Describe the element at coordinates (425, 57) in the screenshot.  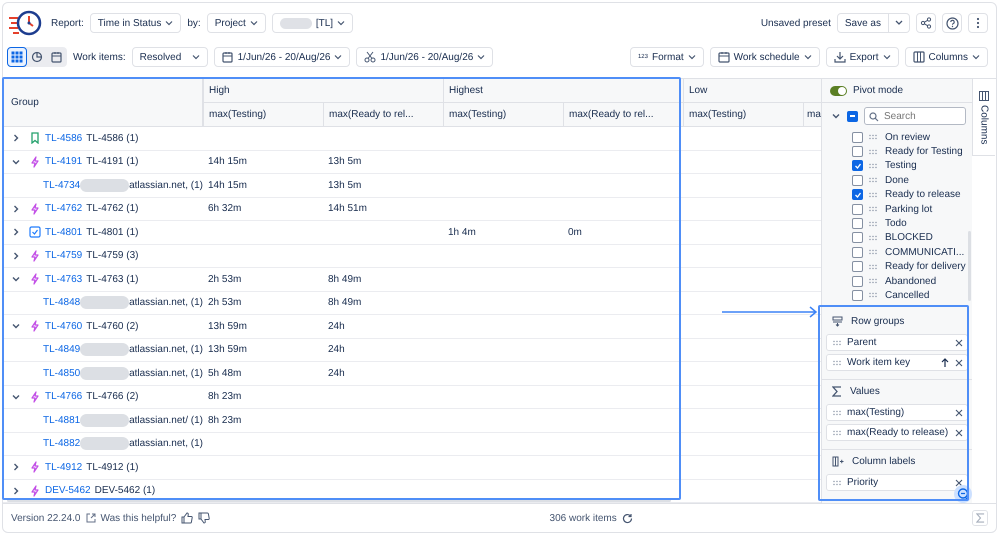
I see `cut-range-button: 1/Jun/26 - 20/Aug/26` at that location.